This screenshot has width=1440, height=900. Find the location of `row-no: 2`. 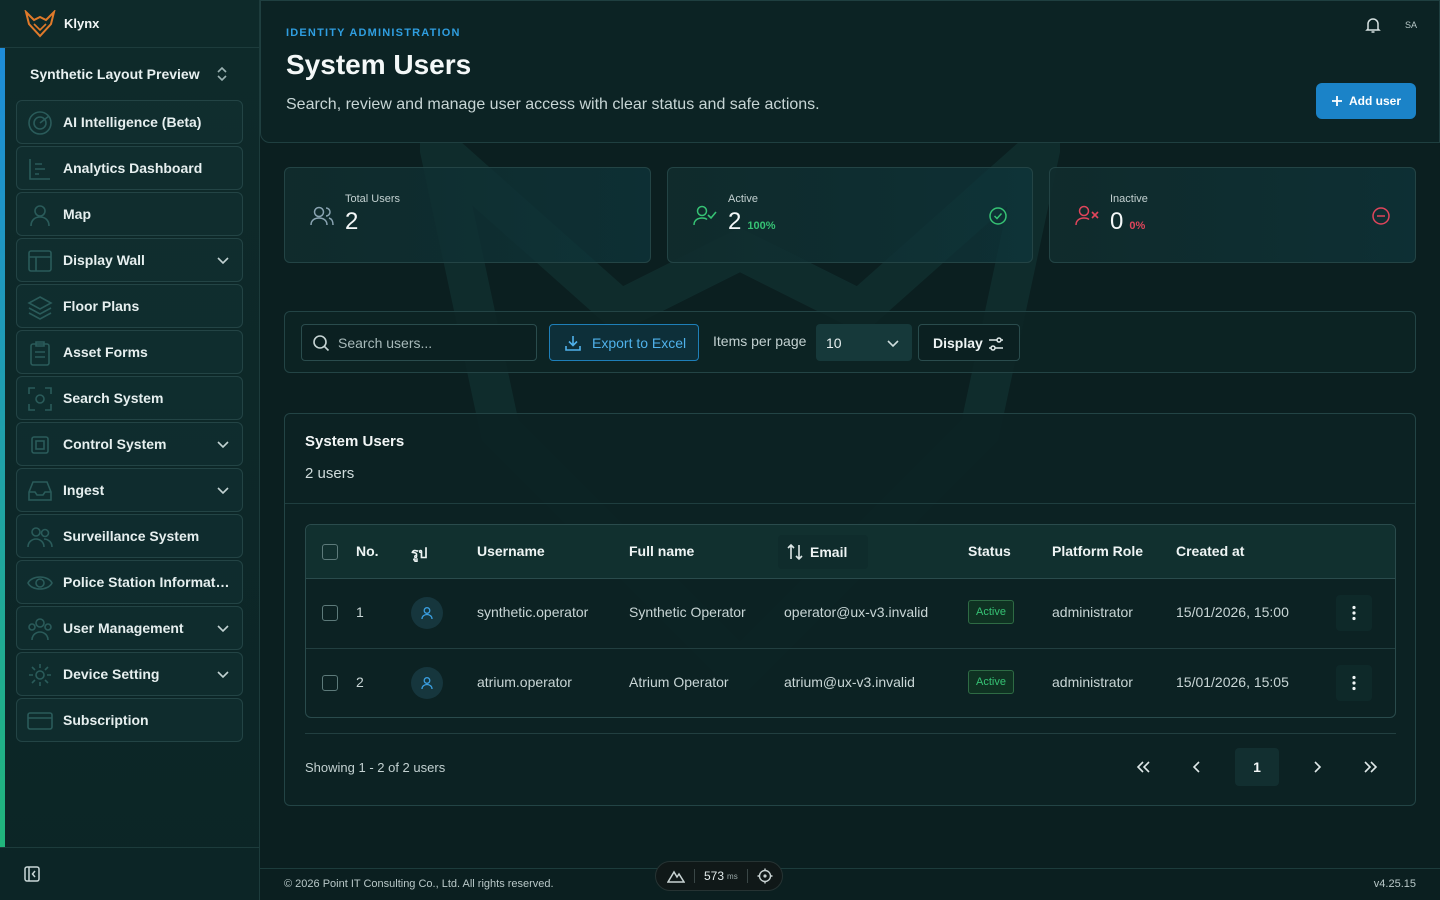

row-no: 2 is located at coordinates (360, 682).